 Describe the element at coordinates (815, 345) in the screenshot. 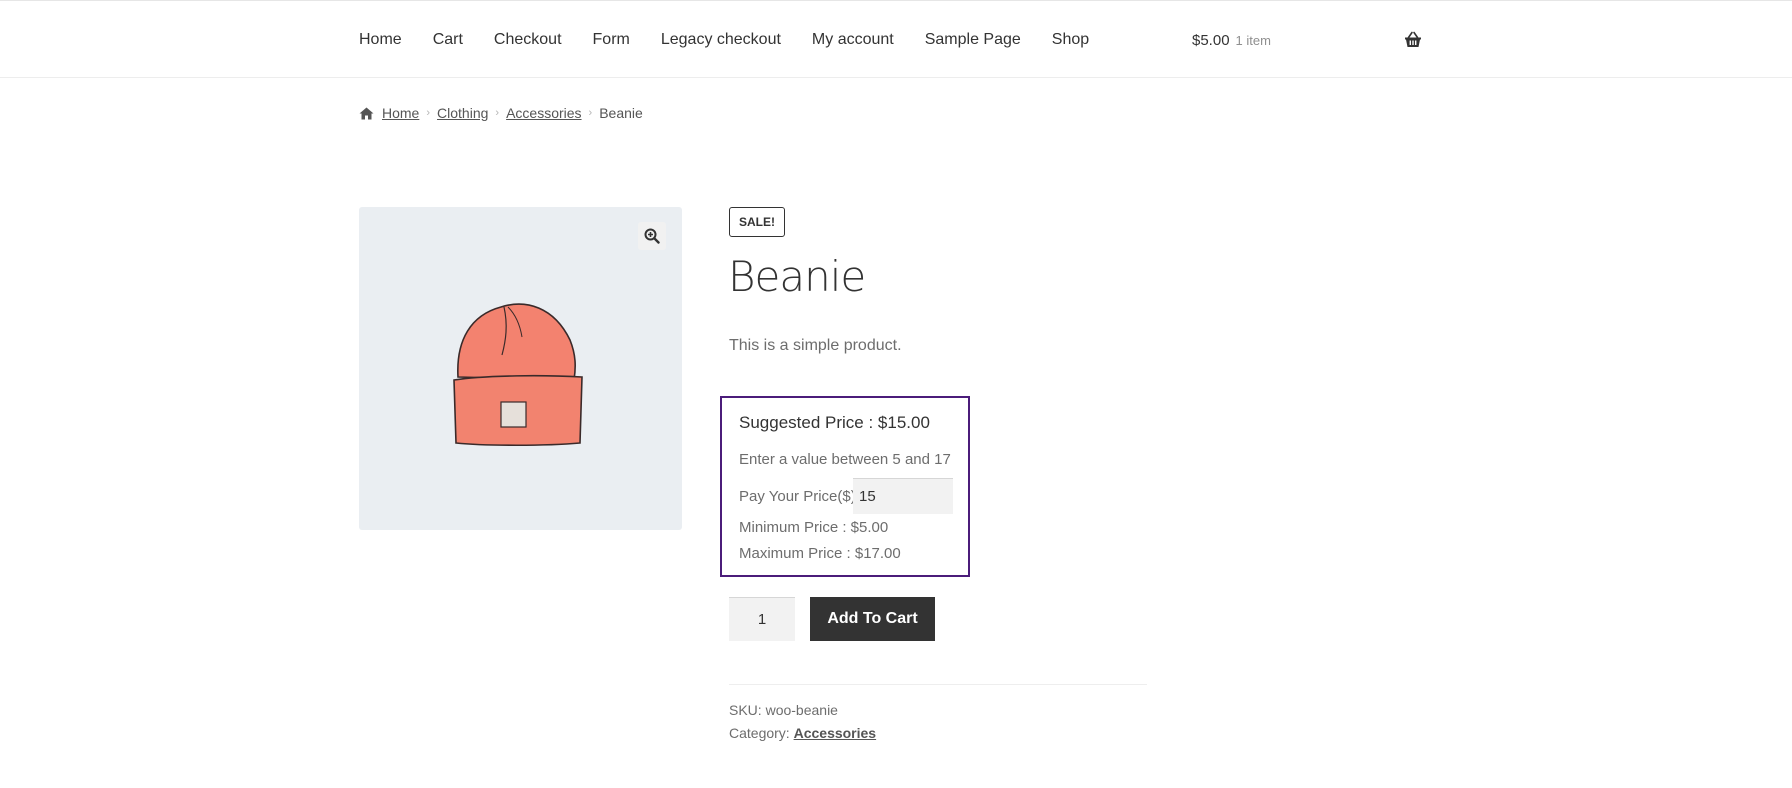

I see `product-short-description: This is a simple product.` at that location.